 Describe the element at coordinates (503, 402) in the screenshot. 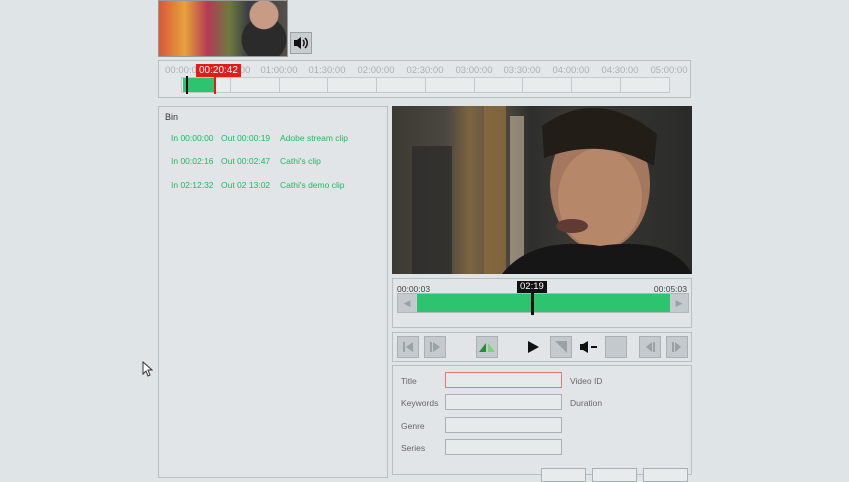

I see `keywords-input` at that location.